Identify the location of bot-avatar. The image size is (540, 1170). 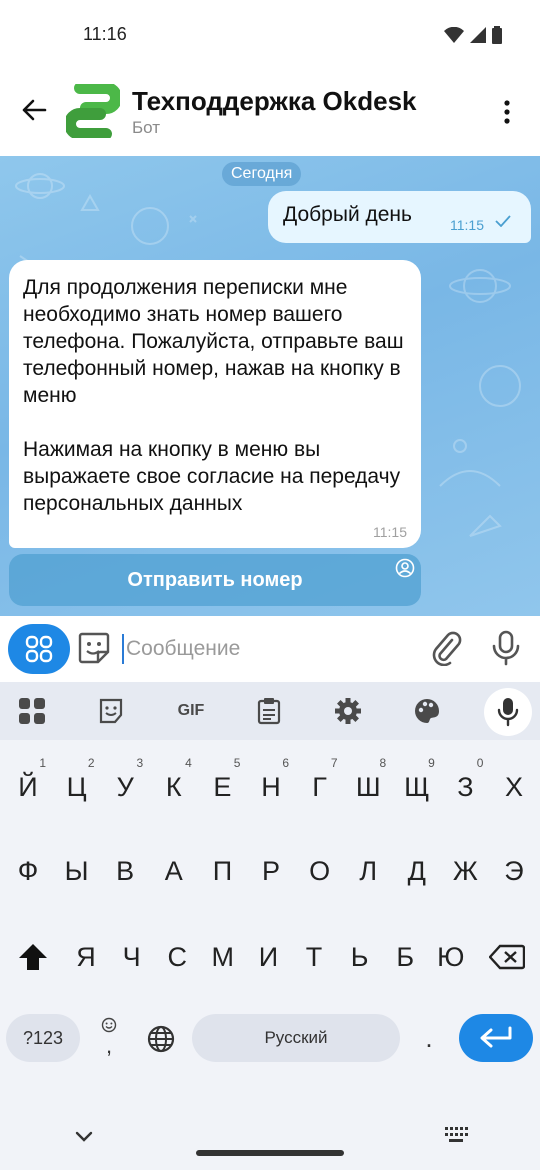
(93, 111).